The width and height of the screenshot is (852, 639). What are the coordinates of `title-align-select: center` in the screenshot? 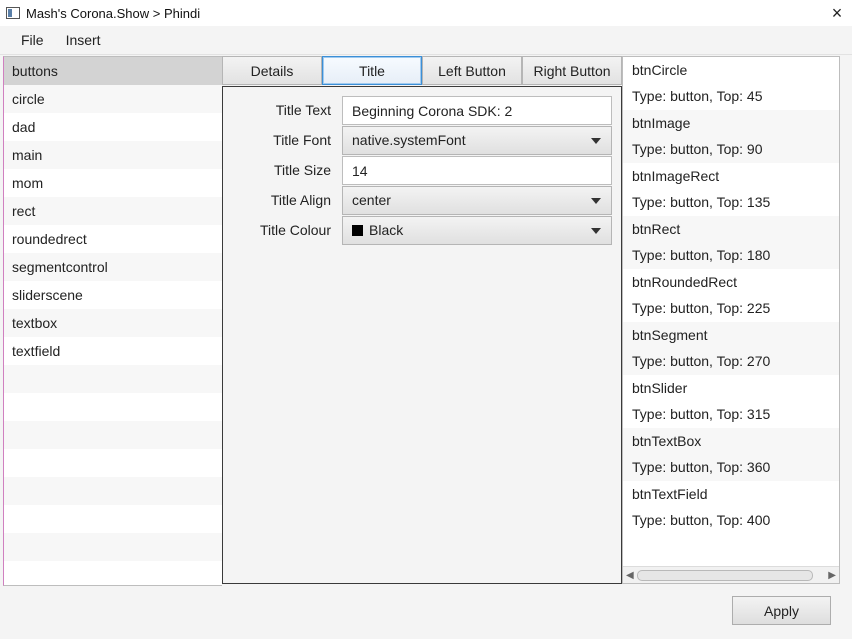 It's located at (477, 200).